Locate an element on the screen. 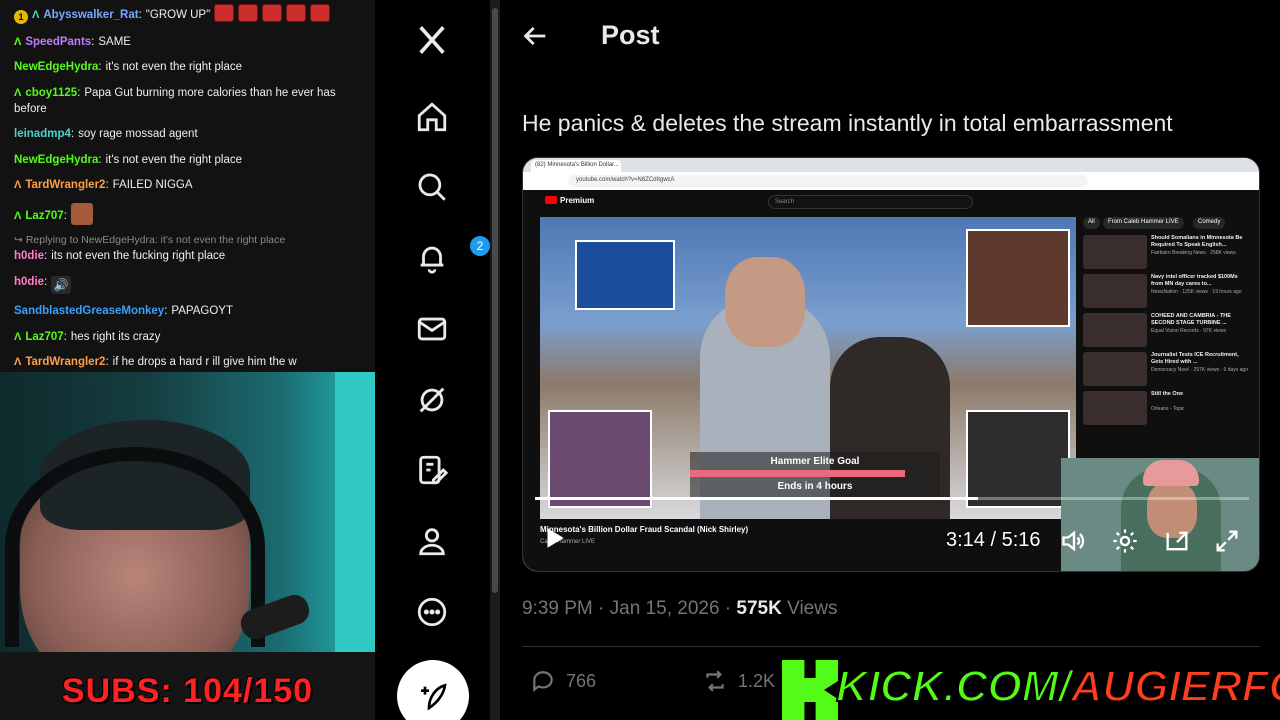  pip-icon is located at coordinates (1177, 541).